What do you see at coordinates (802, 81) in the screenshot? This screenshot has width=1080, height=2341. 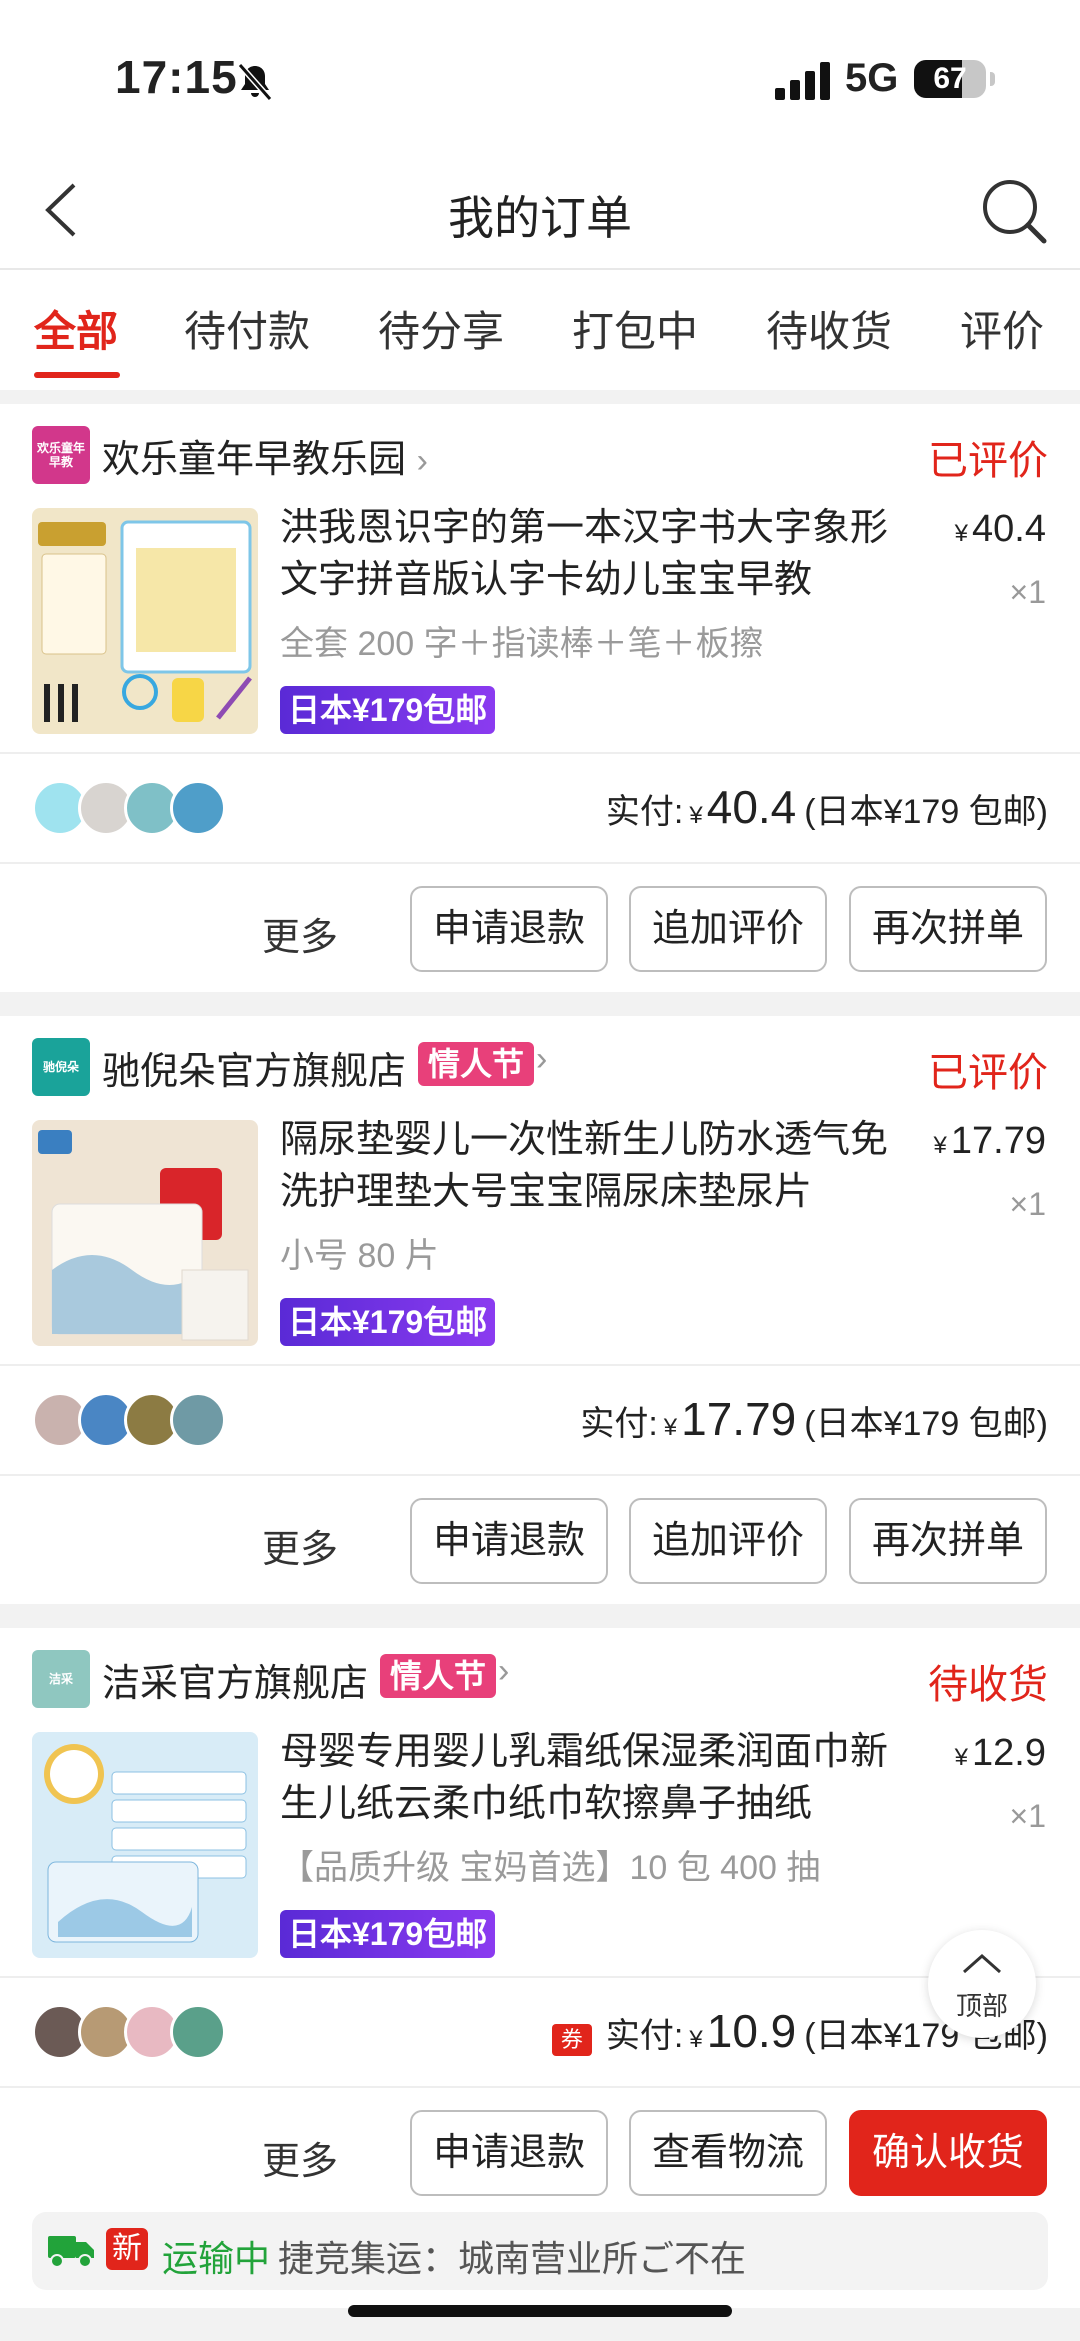 I see `signal-icon` at bounding box center [802, 81].